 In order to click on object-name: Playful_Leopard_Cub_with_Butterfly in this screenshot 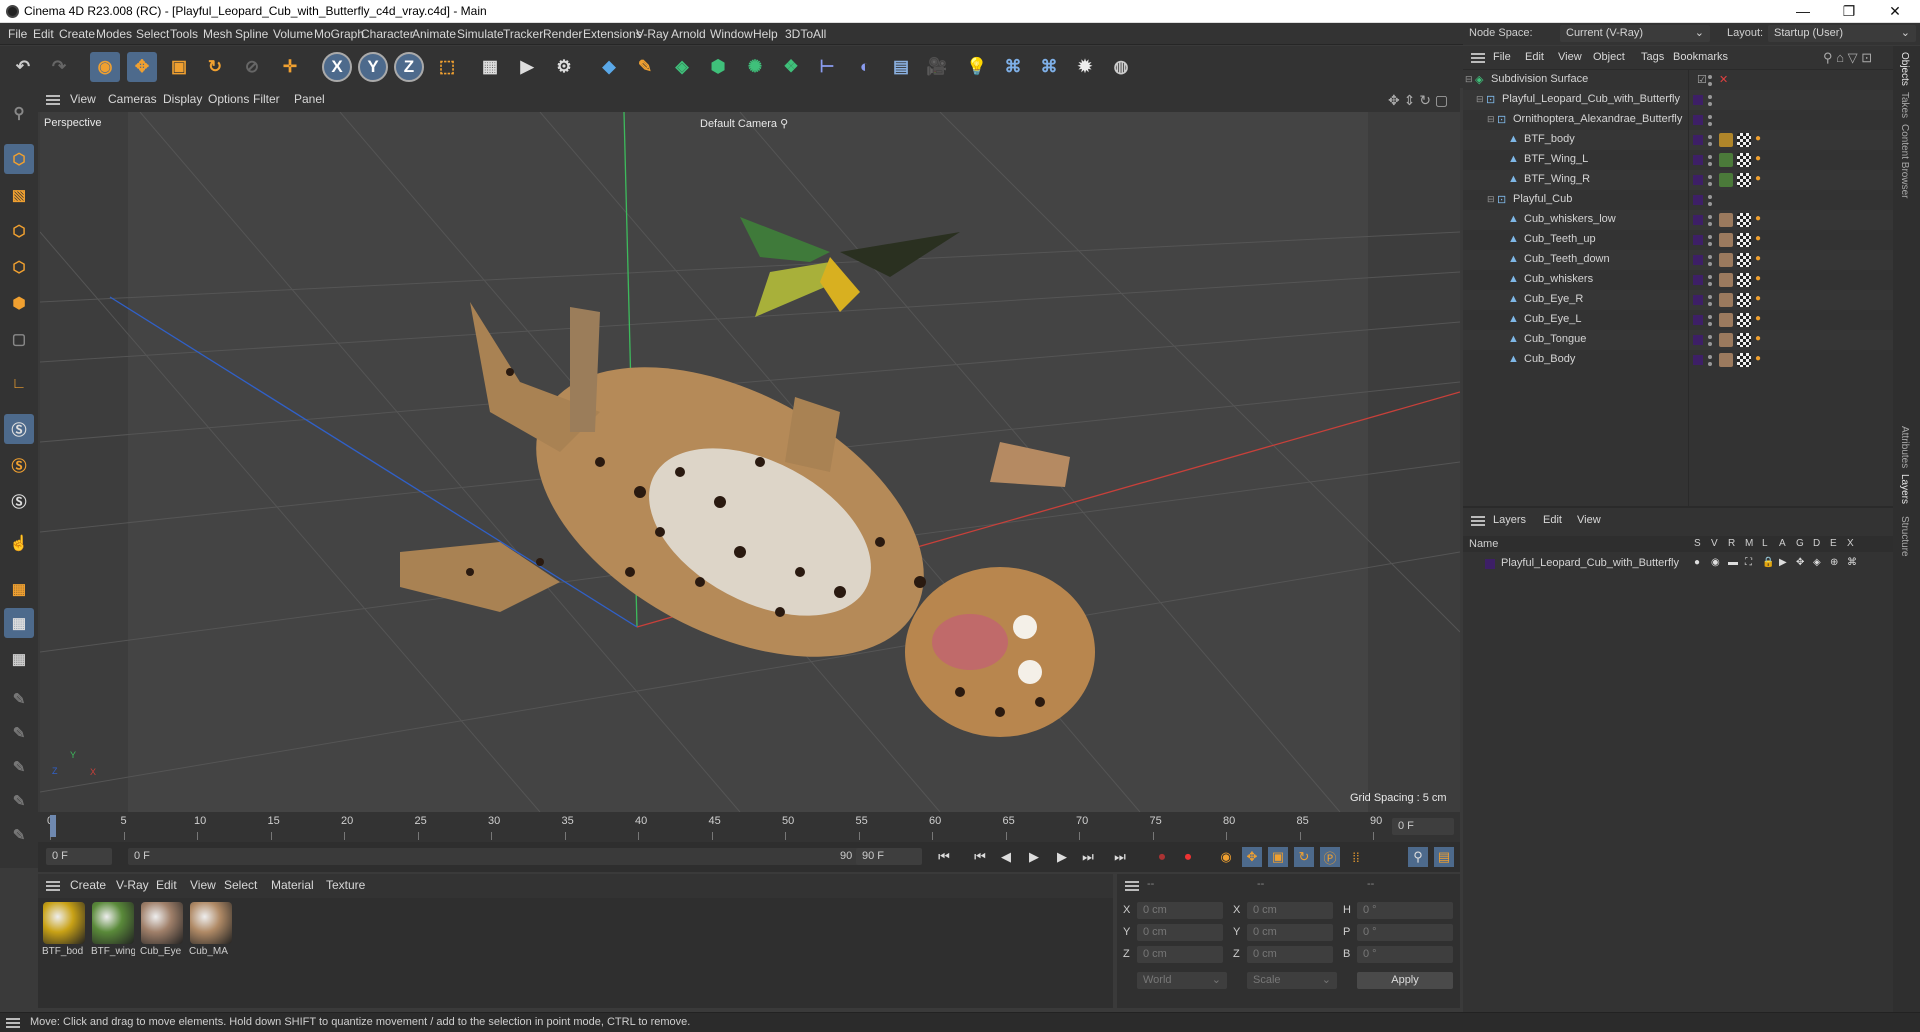, I will do `click(1591, 99)`.